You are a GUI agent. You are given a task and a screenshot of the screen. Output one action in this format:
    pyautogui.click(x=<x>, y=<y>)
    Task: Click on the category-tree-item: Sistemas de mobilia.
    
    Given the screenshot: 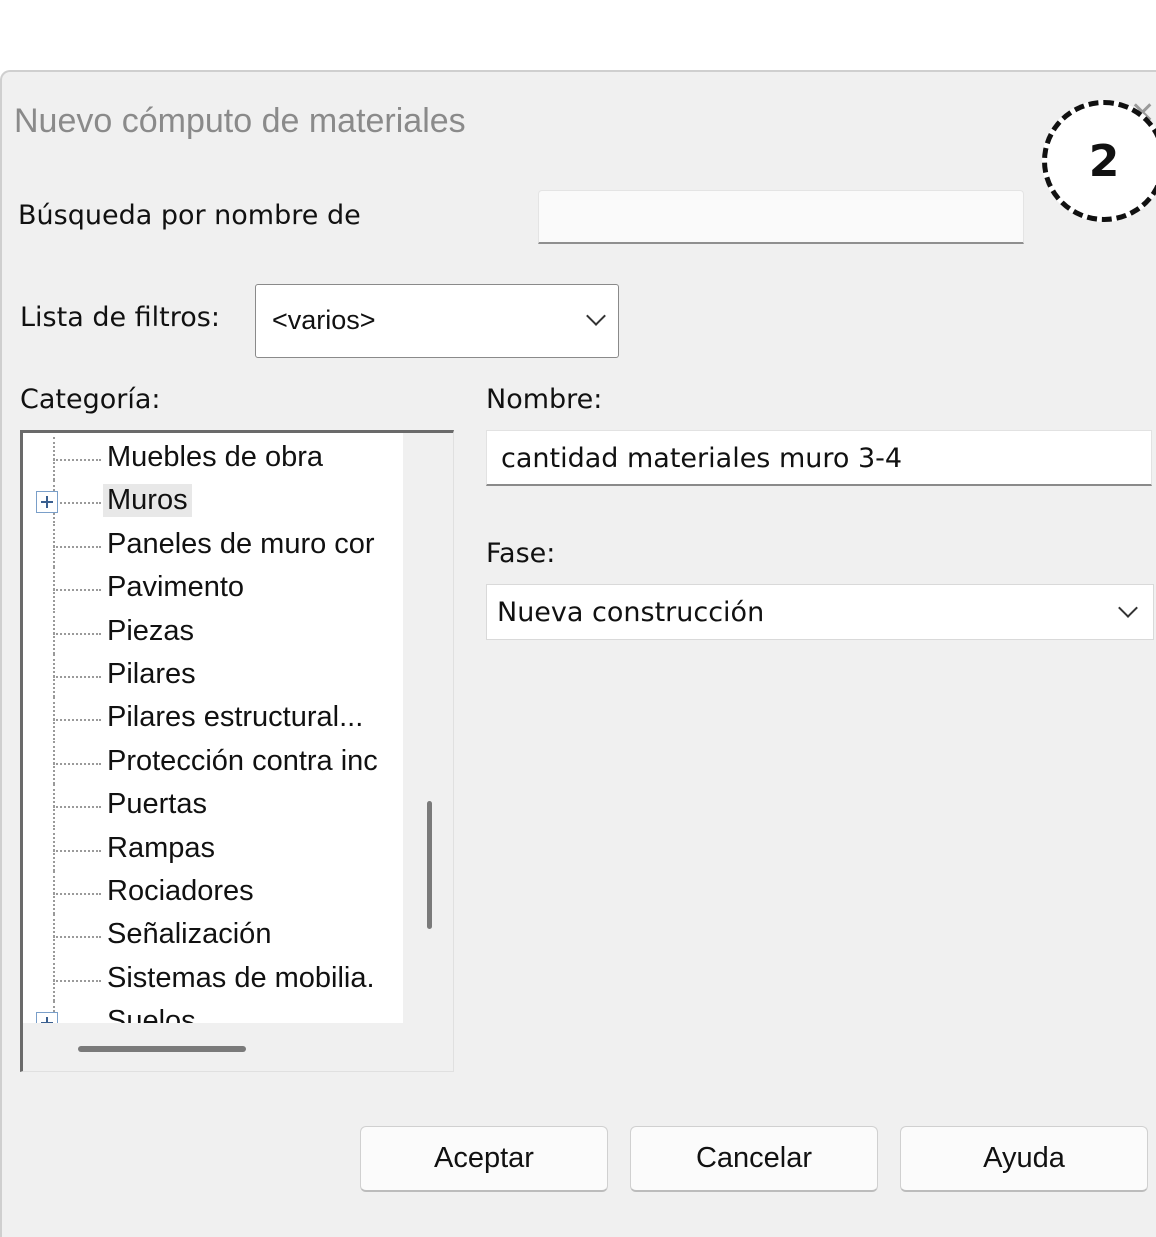 What is the action you would take?
    pyautogui.click(x=213, y=979)
    